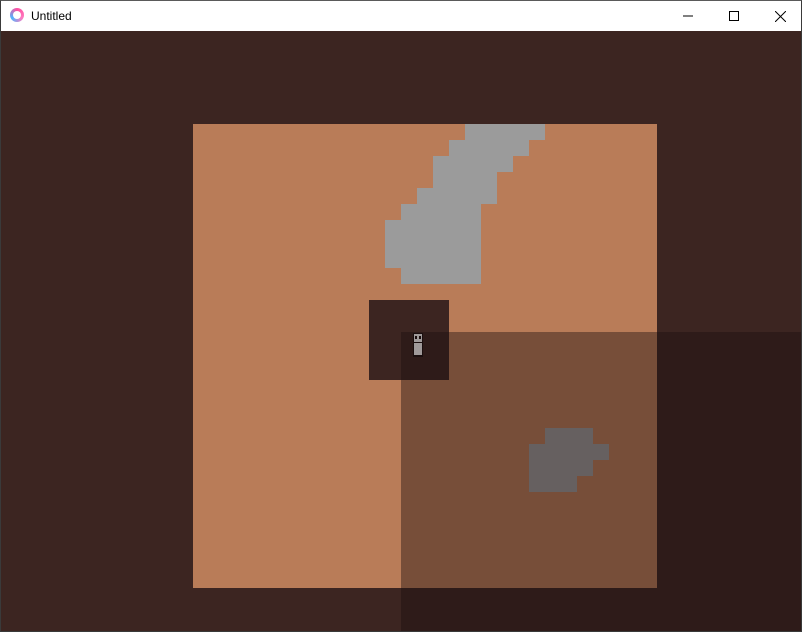 This screenshot has width=802, height=632. I want to click on app-heart-icon, so click(17, 15).